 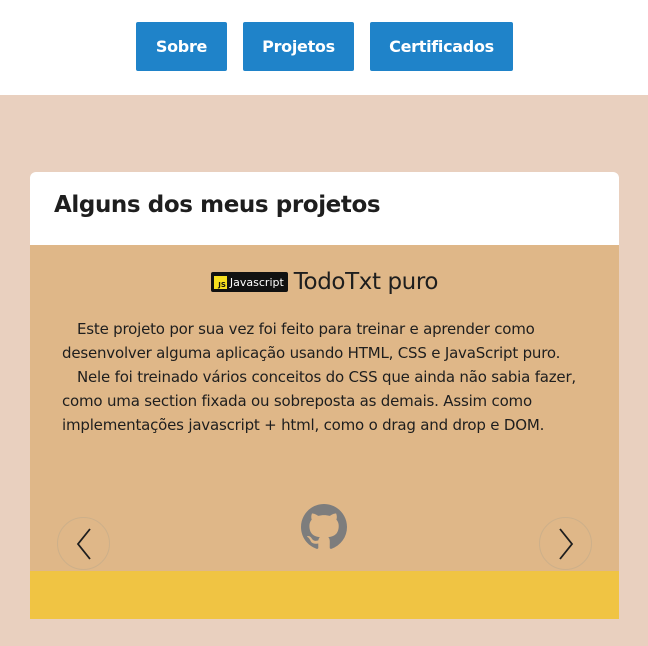 I want to click on previous-project-button, so click(x=83, y=543).